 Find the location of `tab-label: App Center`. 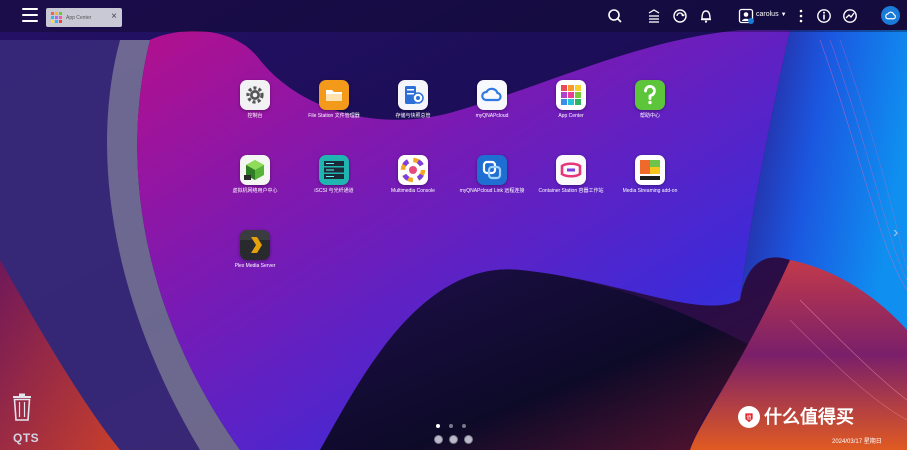

tab-label: App Center is located at coordinates (79, 17).